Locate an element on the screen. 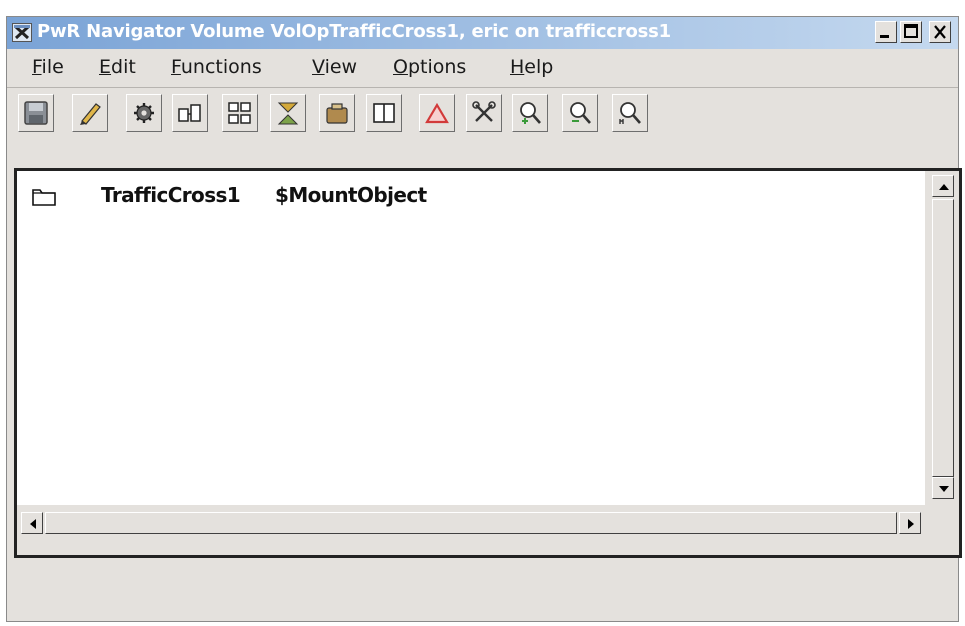 The width and height of the screenshot is (965, 626). folder-icon is located at coordinates (44, 197).